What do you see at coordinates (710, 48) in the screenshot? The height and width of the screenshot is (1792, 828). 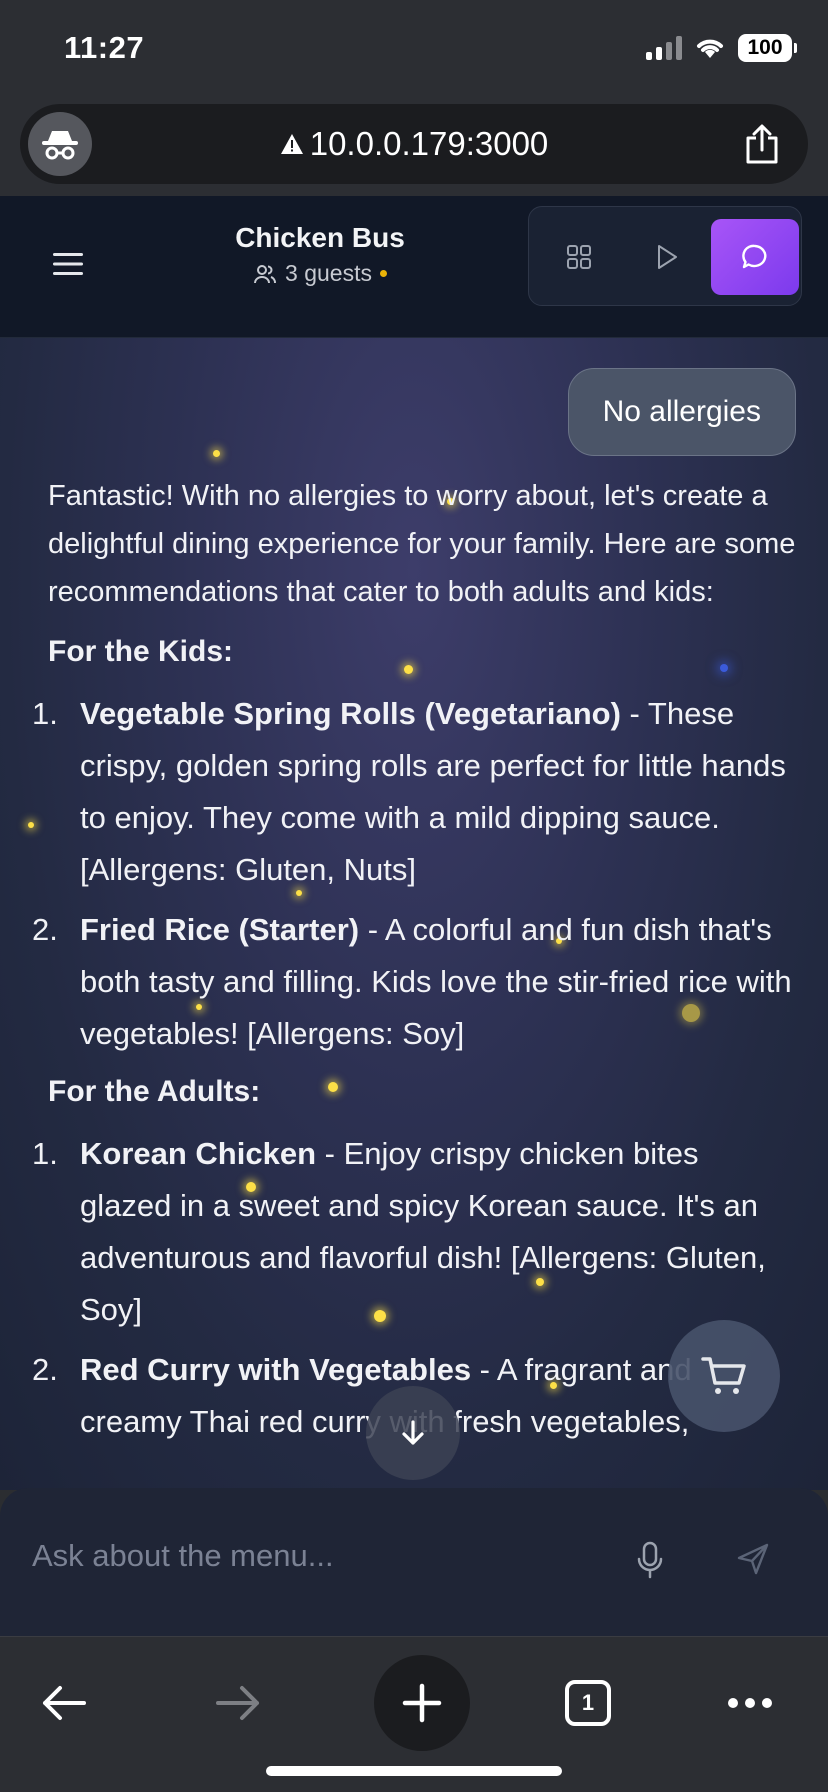 I see `wifi-icon` at bounding box center [710, 48].